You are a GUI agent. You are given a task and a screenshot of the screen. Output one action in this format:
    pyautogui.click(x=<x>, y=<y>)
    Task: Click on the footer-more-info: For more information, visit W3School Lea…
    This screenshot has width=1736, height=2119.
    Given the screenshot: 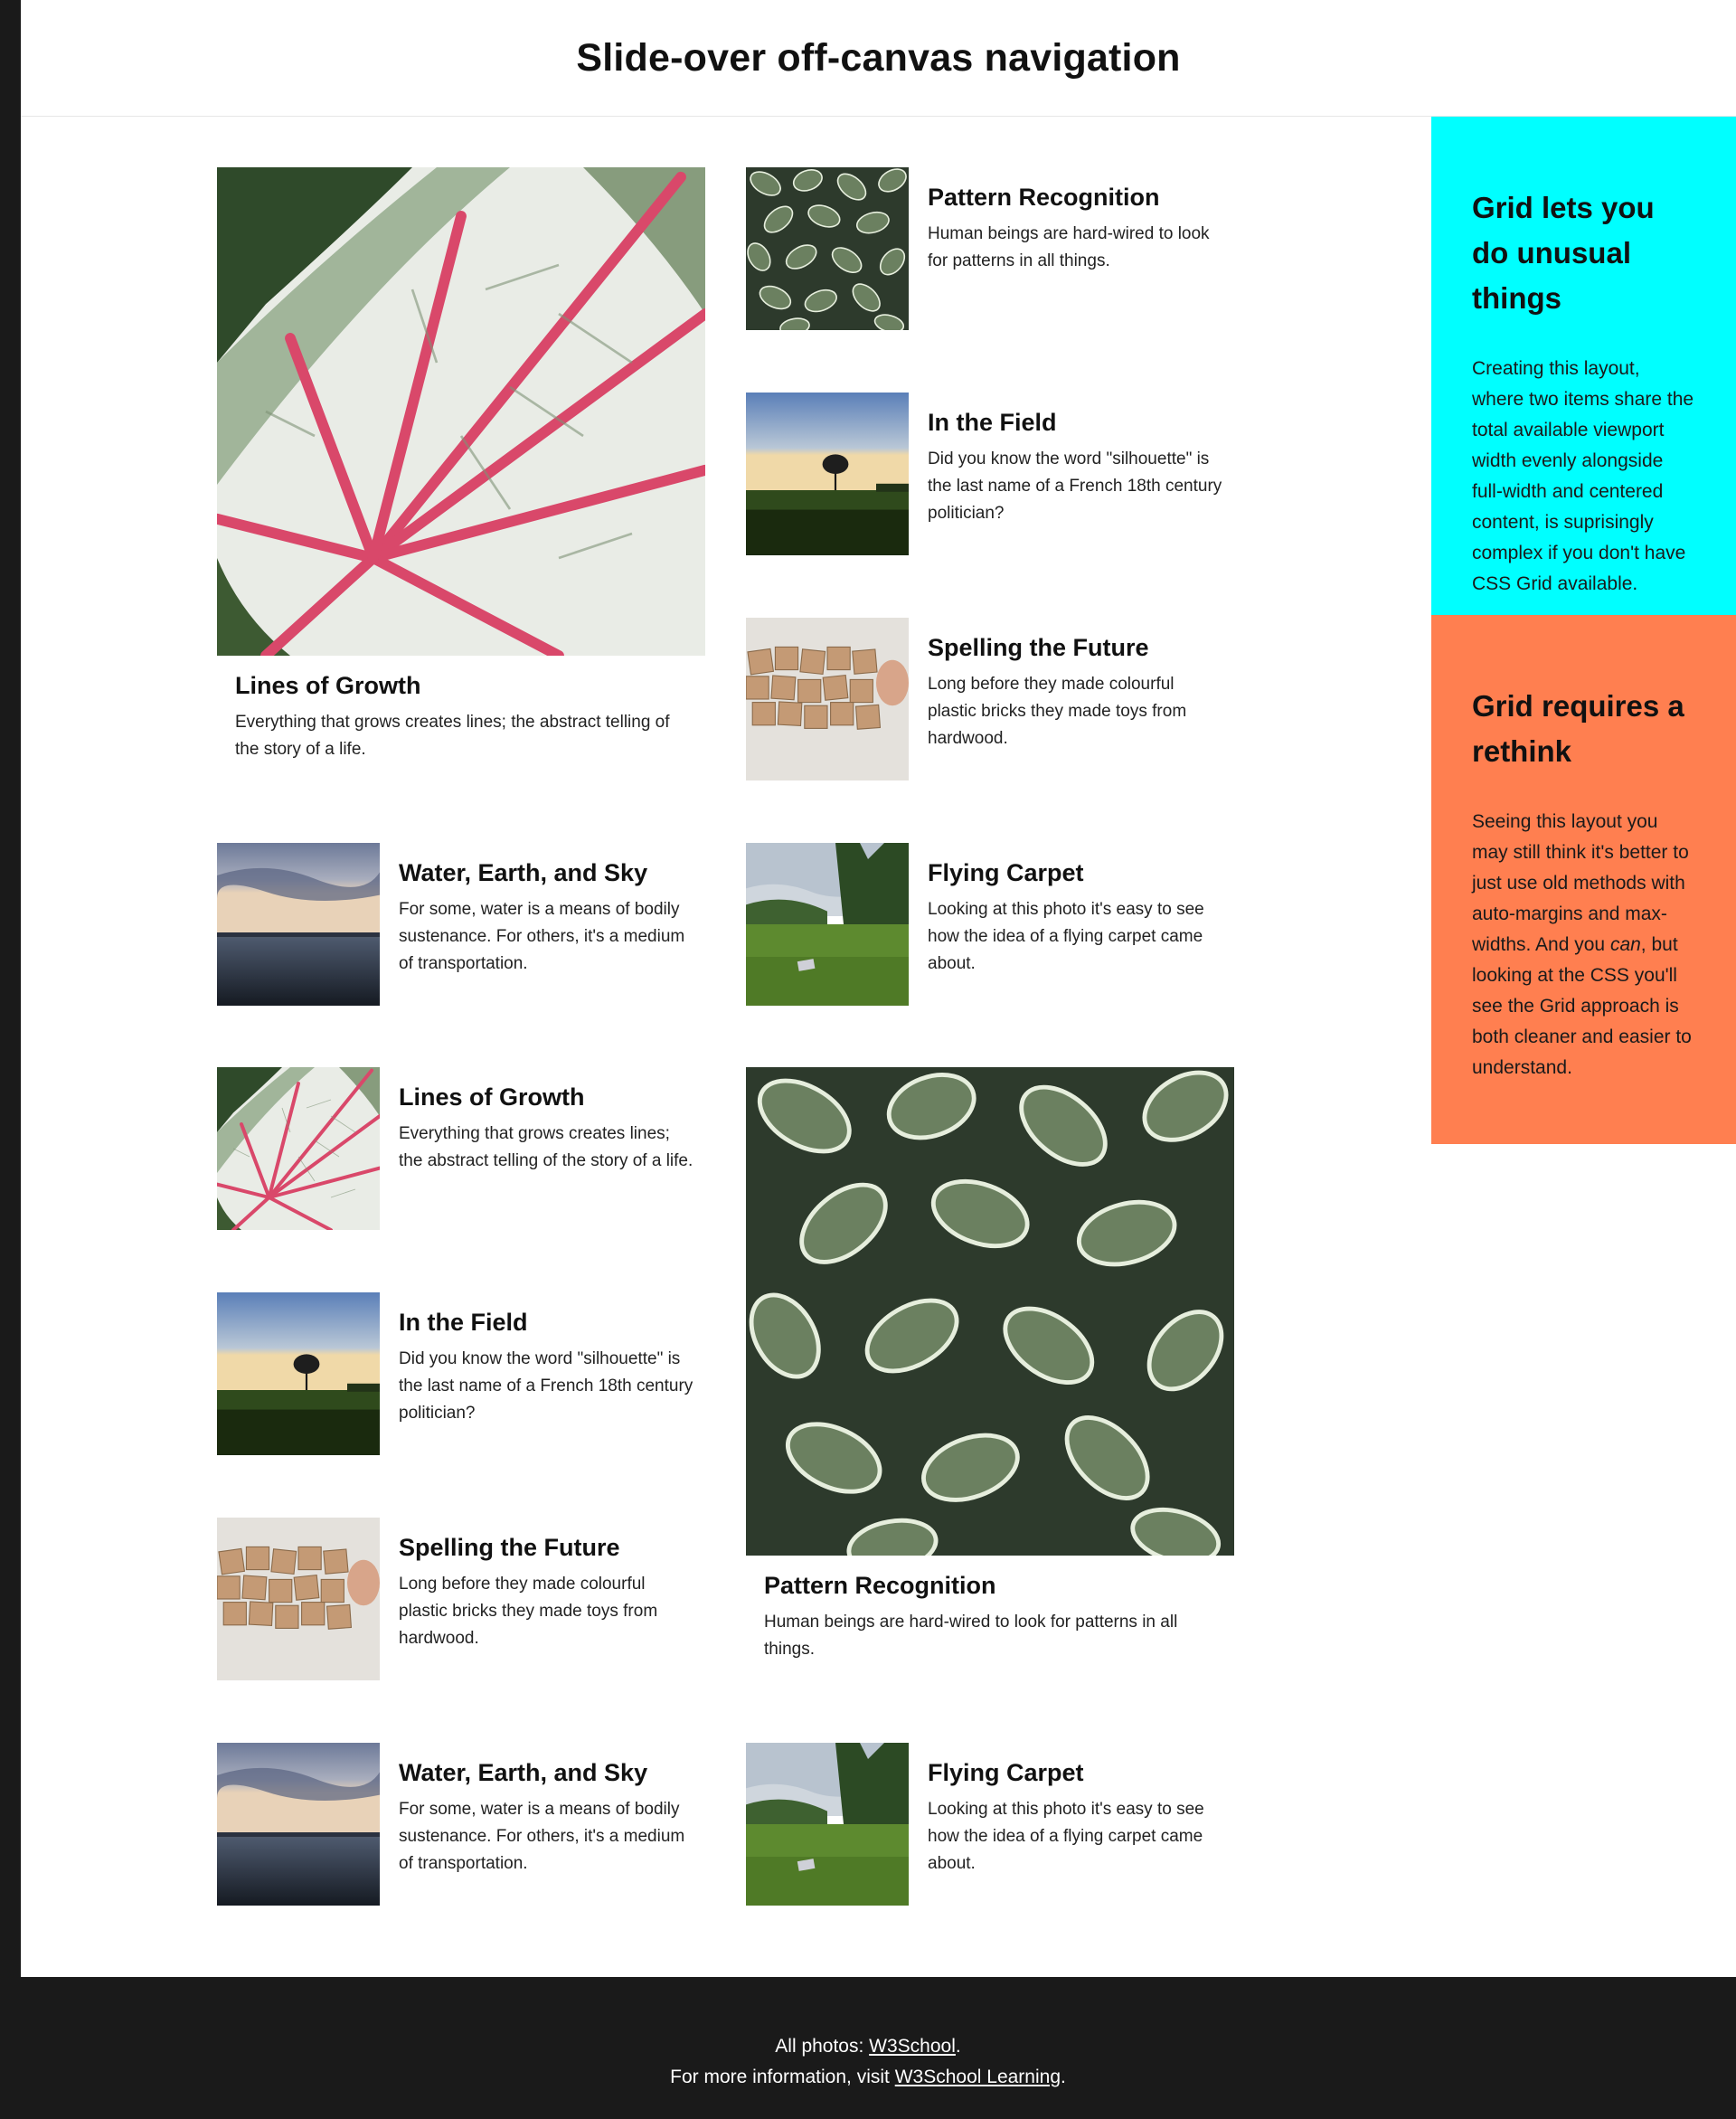 What is the action you would take?
    pyautogui.click(x=868, y=2077)
    